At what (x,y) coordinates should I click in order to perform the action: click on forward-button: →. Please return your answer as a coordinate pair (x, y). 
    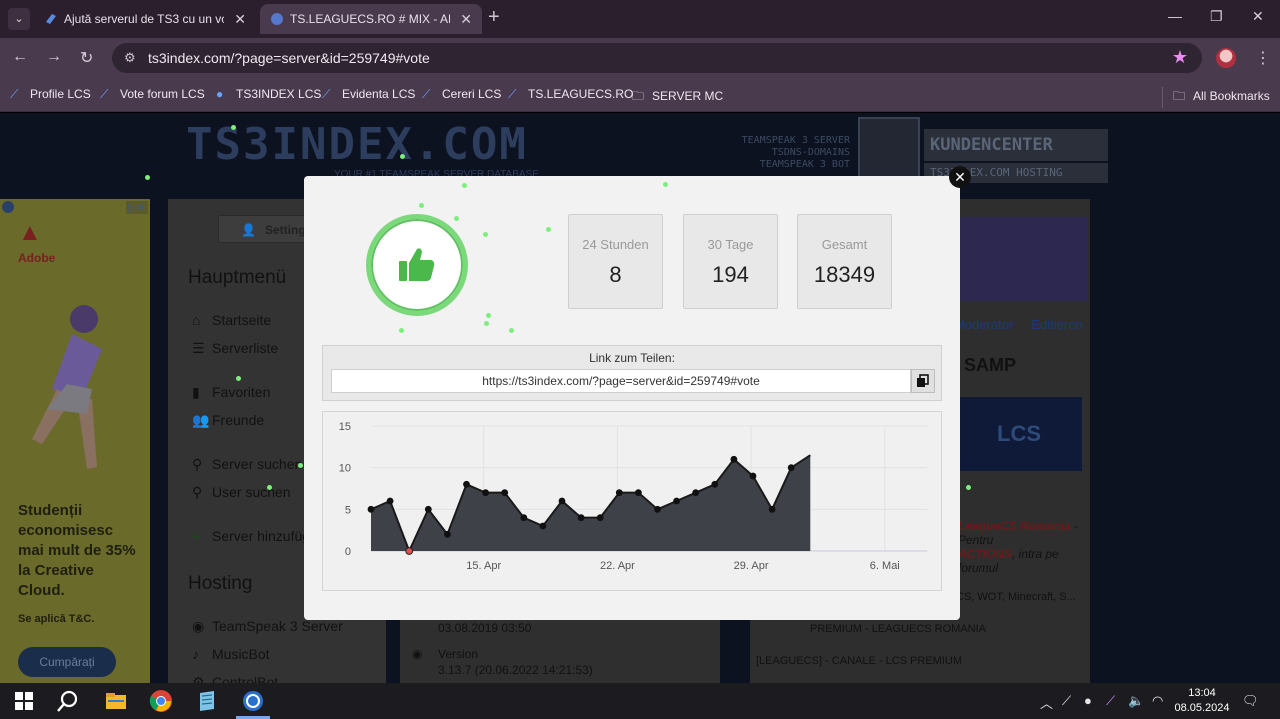
    Looking at the image, I should click on (54, 57).